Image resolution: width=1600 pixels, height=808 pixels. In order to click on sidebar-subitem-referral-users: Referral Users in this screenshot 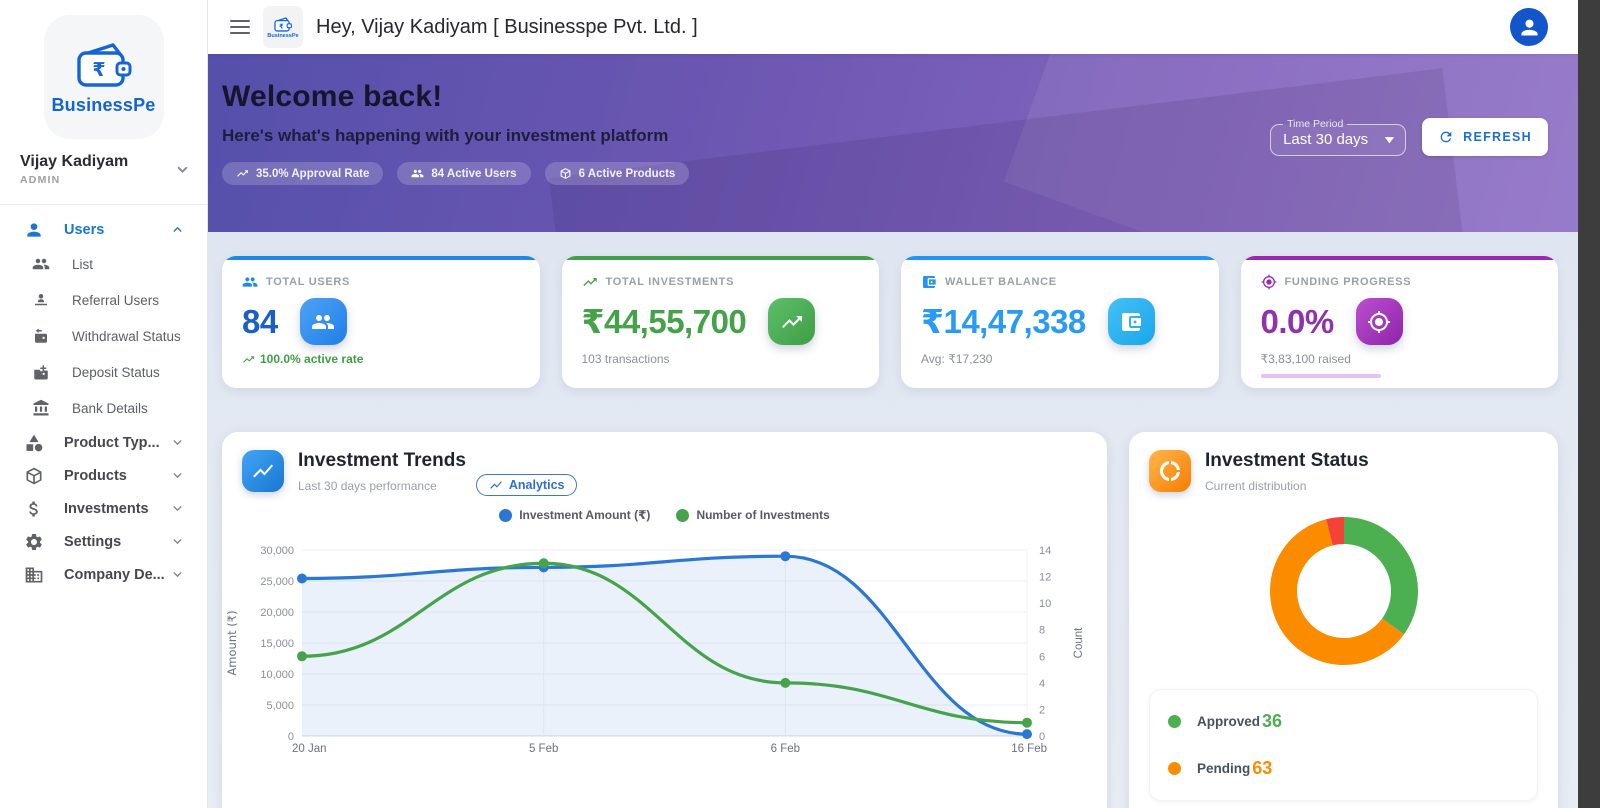, I will do `click(103, 300)`.